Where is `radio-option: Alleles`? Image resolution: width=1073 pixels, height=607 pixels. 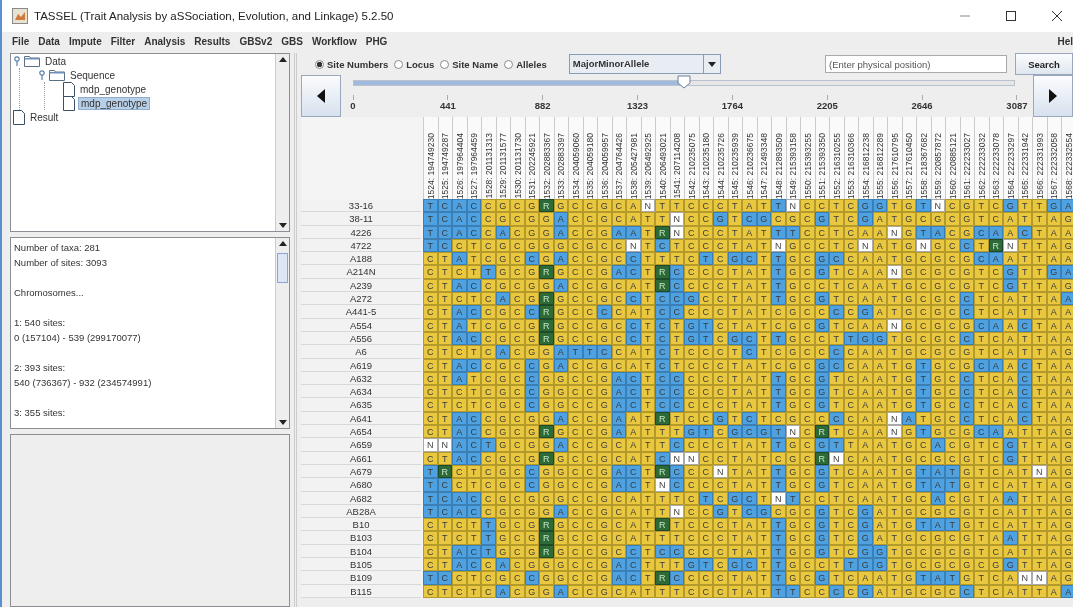 radio-option: Alleles is located at coordinates (525, 64).